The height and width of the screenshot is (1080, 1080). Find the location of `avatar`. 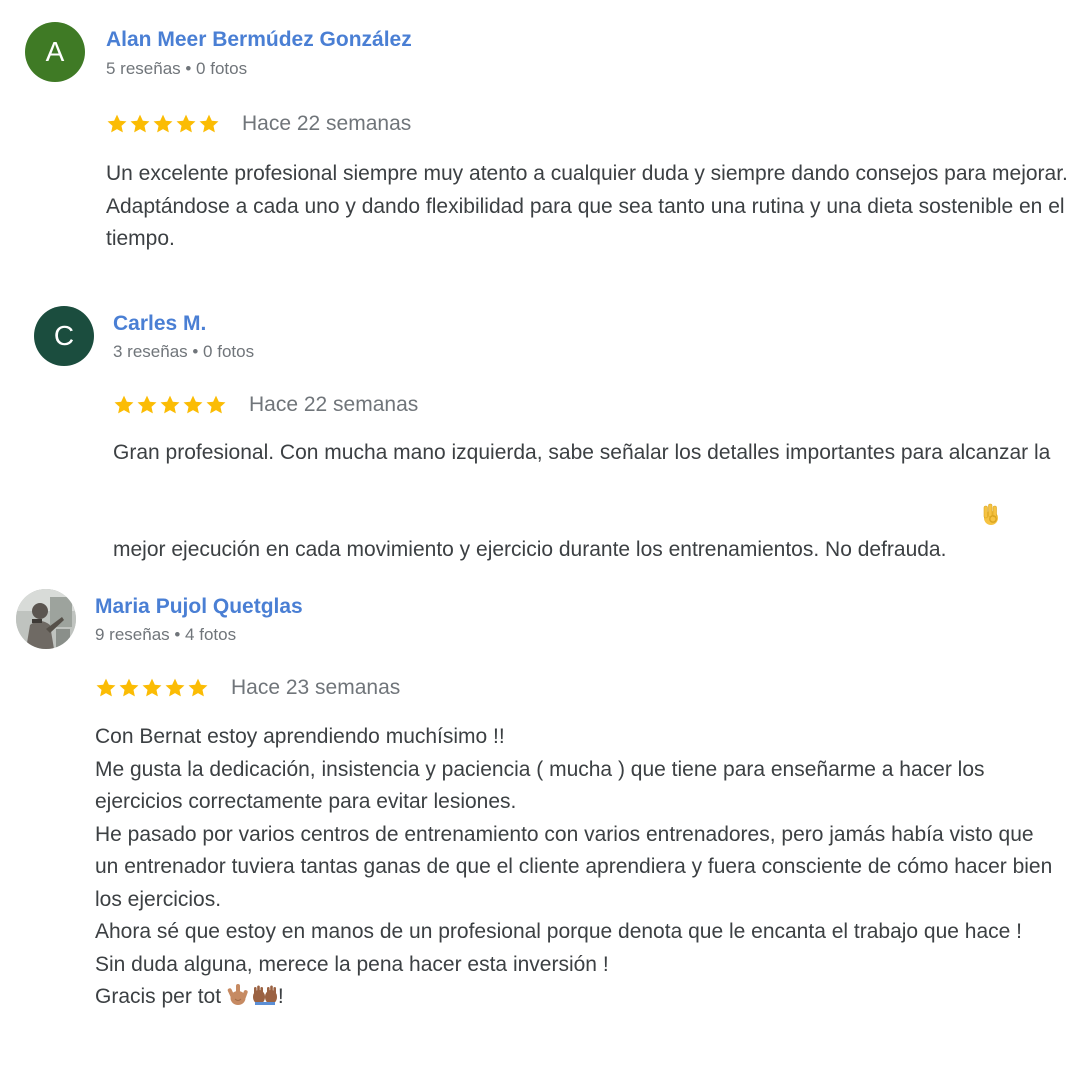

avatar is located at coordinates (46, 619).